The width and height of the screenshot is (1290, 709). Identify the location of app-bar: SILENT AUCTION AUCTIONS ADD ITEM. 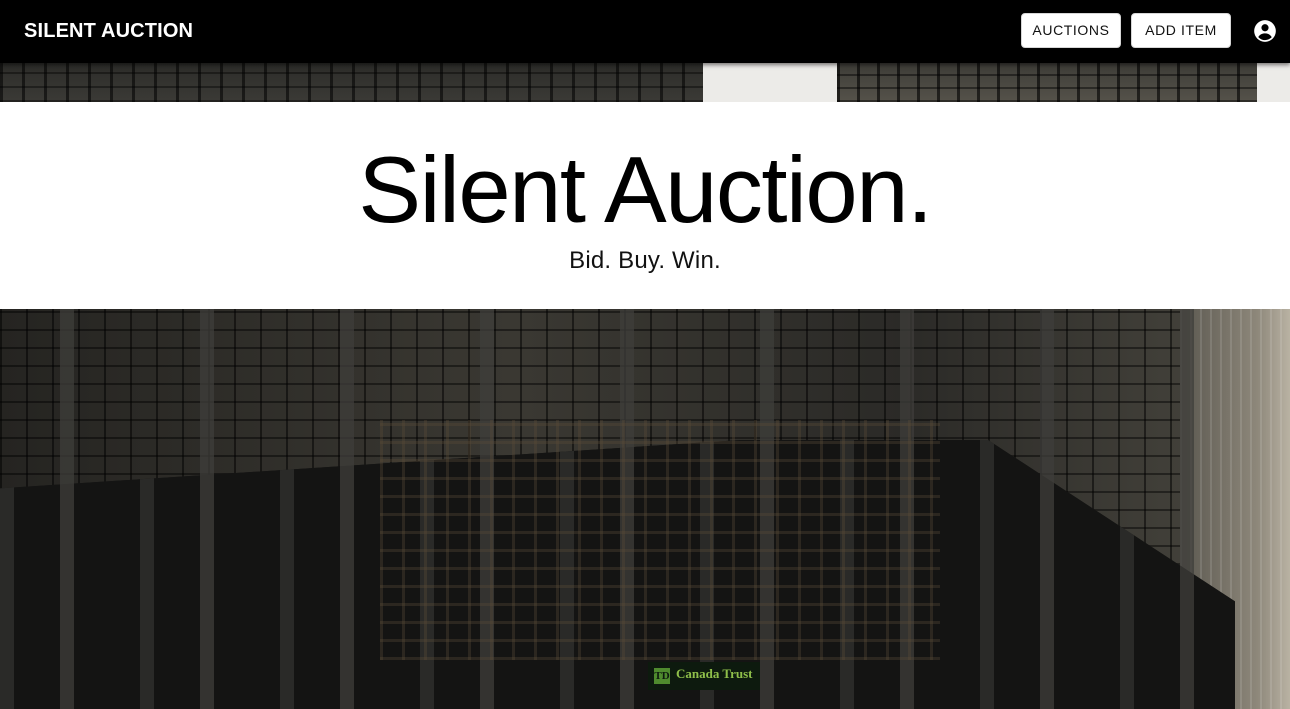
(645, 31).